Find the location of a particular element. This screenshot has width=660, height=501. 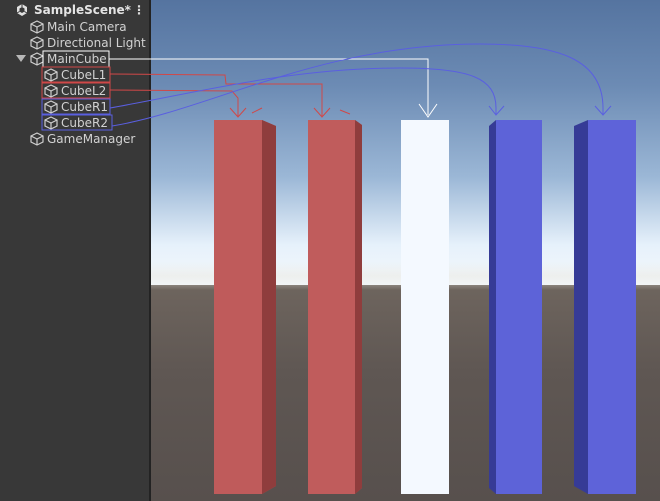

hierarchy-item-label: CubeR1 is located at coordinates (84, 107).